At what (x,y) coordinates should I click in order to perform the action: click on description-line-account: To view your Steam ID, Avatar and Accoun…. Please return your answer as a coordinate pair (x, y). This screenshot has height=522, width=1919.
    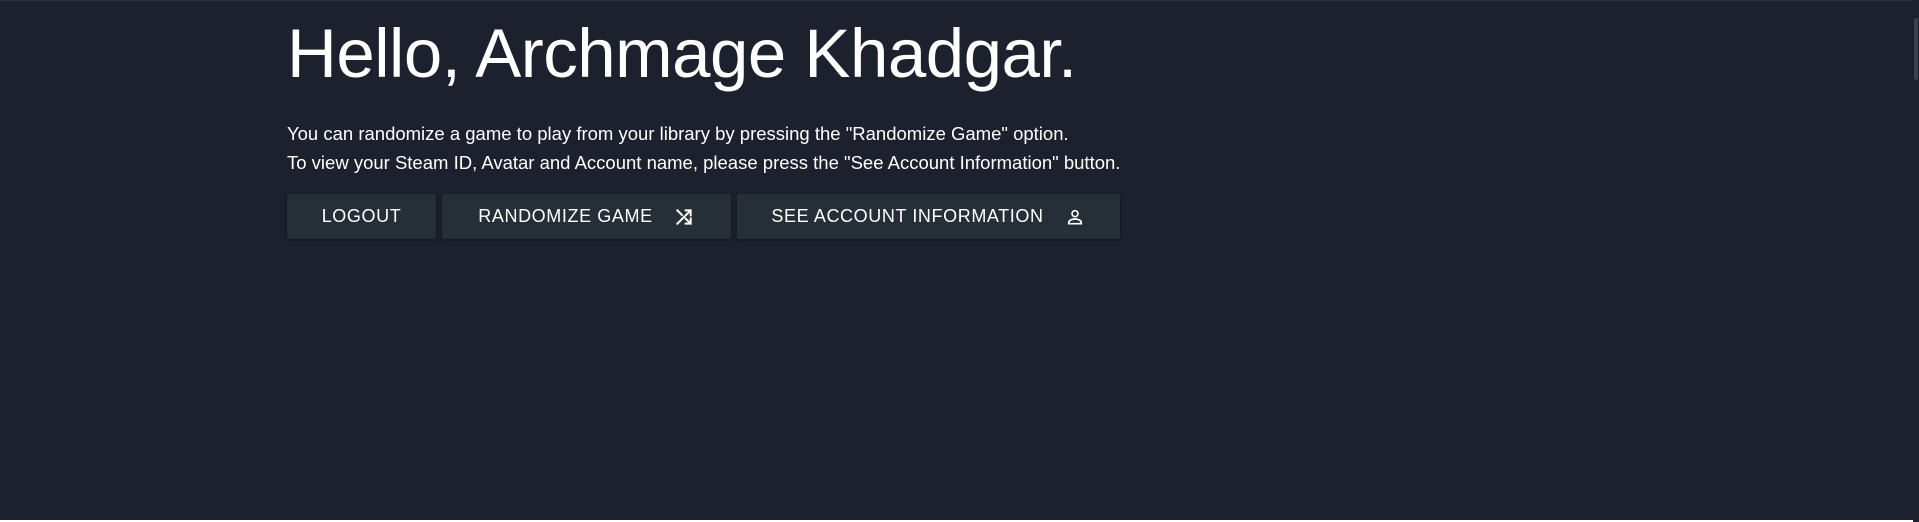
    Looking at the image, I should click on (704, 162).